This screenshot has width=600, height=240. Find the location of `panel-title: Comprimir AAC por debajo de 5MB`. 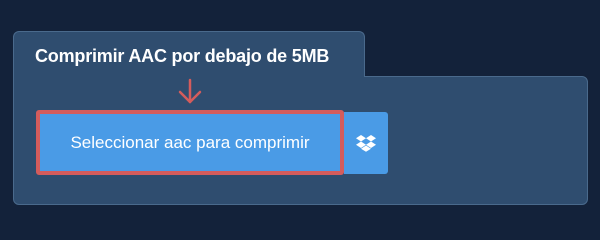

panel-title: Comprimir AAC por debajo de 5MB is located at coordinates (182, 56).